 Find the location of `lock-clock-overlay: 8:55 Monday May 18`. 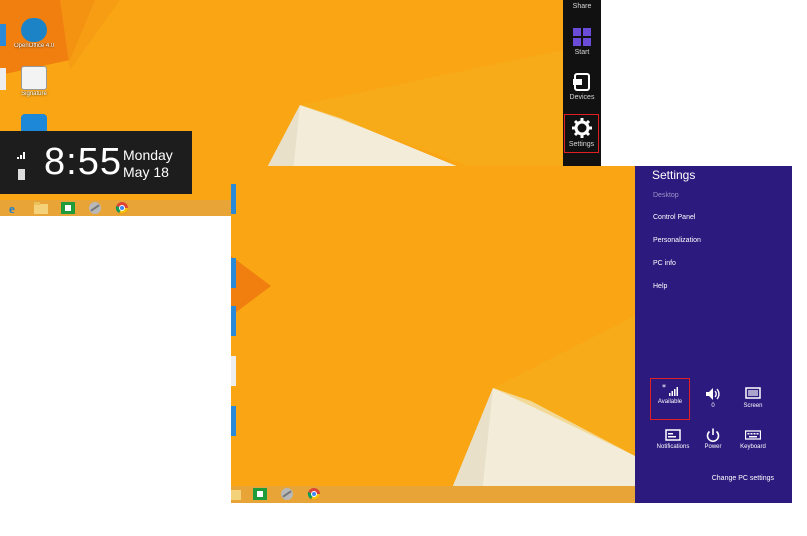

lock-clock-overlay: 8:55 Monday May 18 is located at coordinates (96, 162).